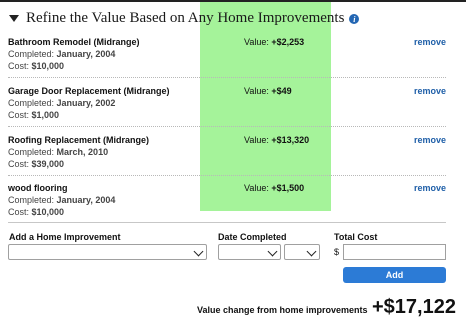 This screenshot has height=319, width=466. What do you see at coordinates (252, 237) in the screenshot?
I see `date-completed-label: Date Completed` at bounding box center [252, 237].